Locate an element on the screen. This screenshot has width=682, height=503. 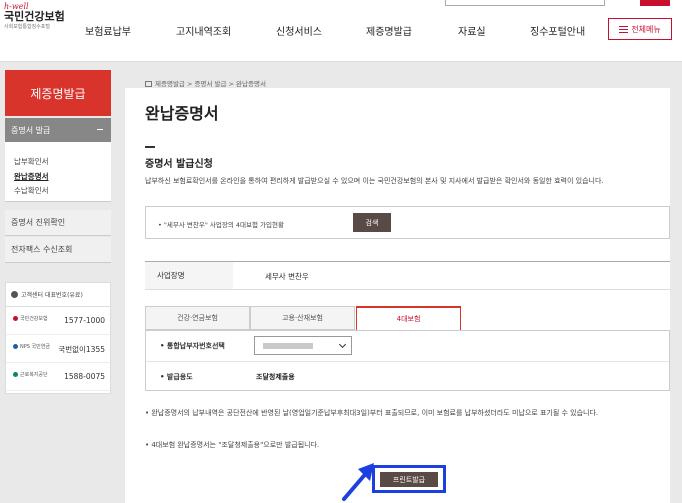
gnb-item-payment: 보험료납부 is located at coordinates (108, 30).